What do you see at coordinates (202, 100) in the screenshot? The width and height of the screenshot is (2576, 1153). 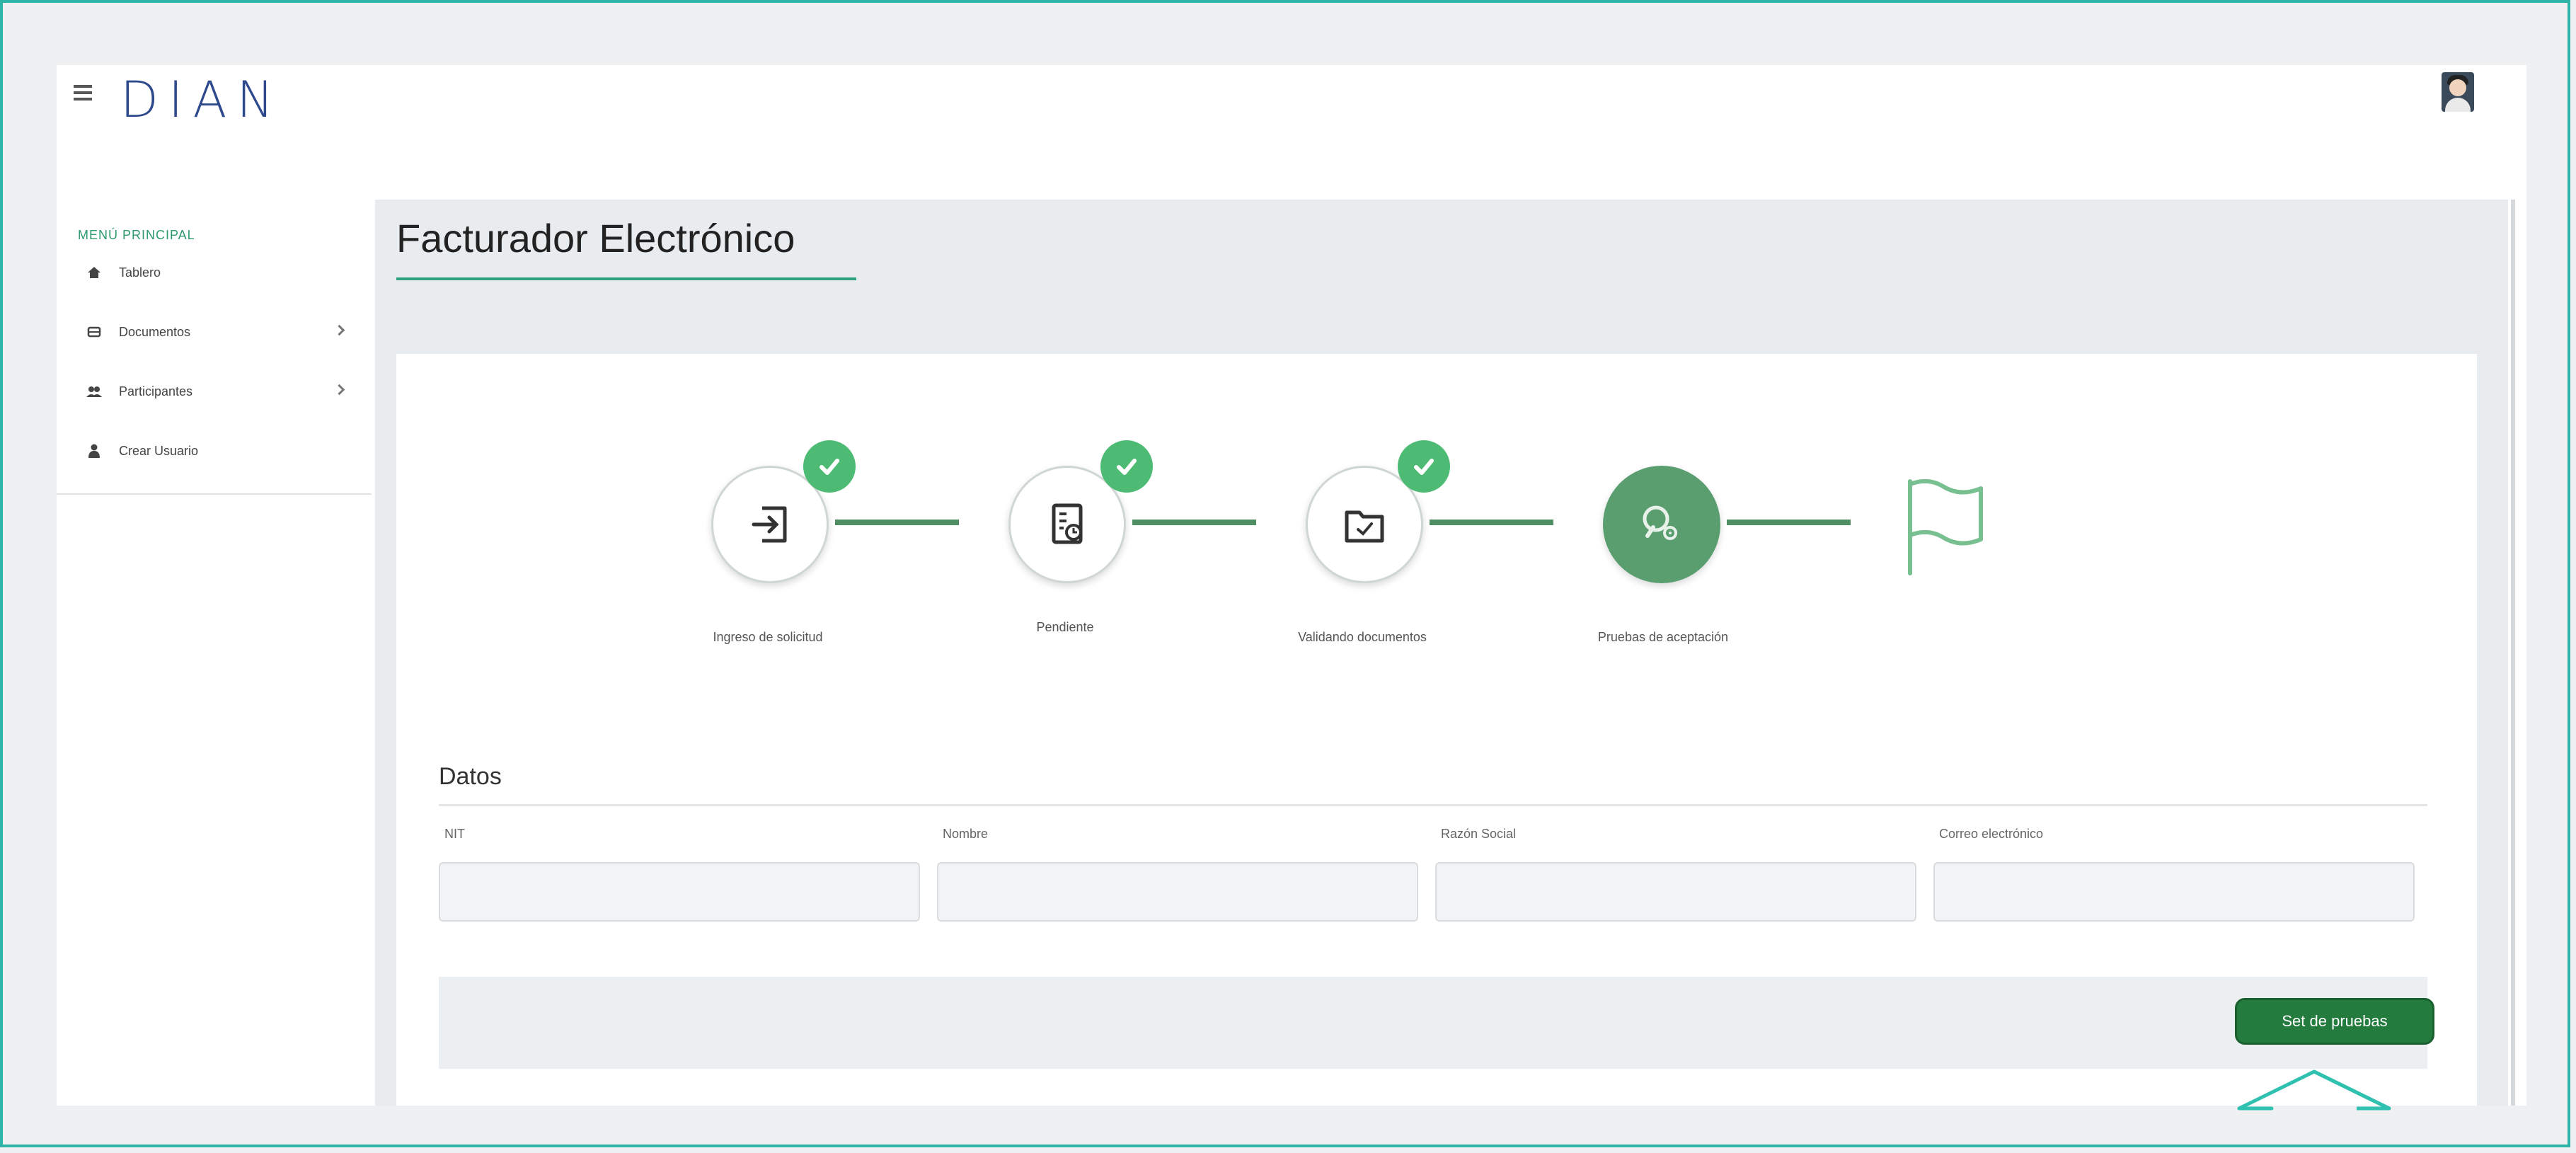 I see `dian-logo: DIAN` at bounding box center [202, 100].